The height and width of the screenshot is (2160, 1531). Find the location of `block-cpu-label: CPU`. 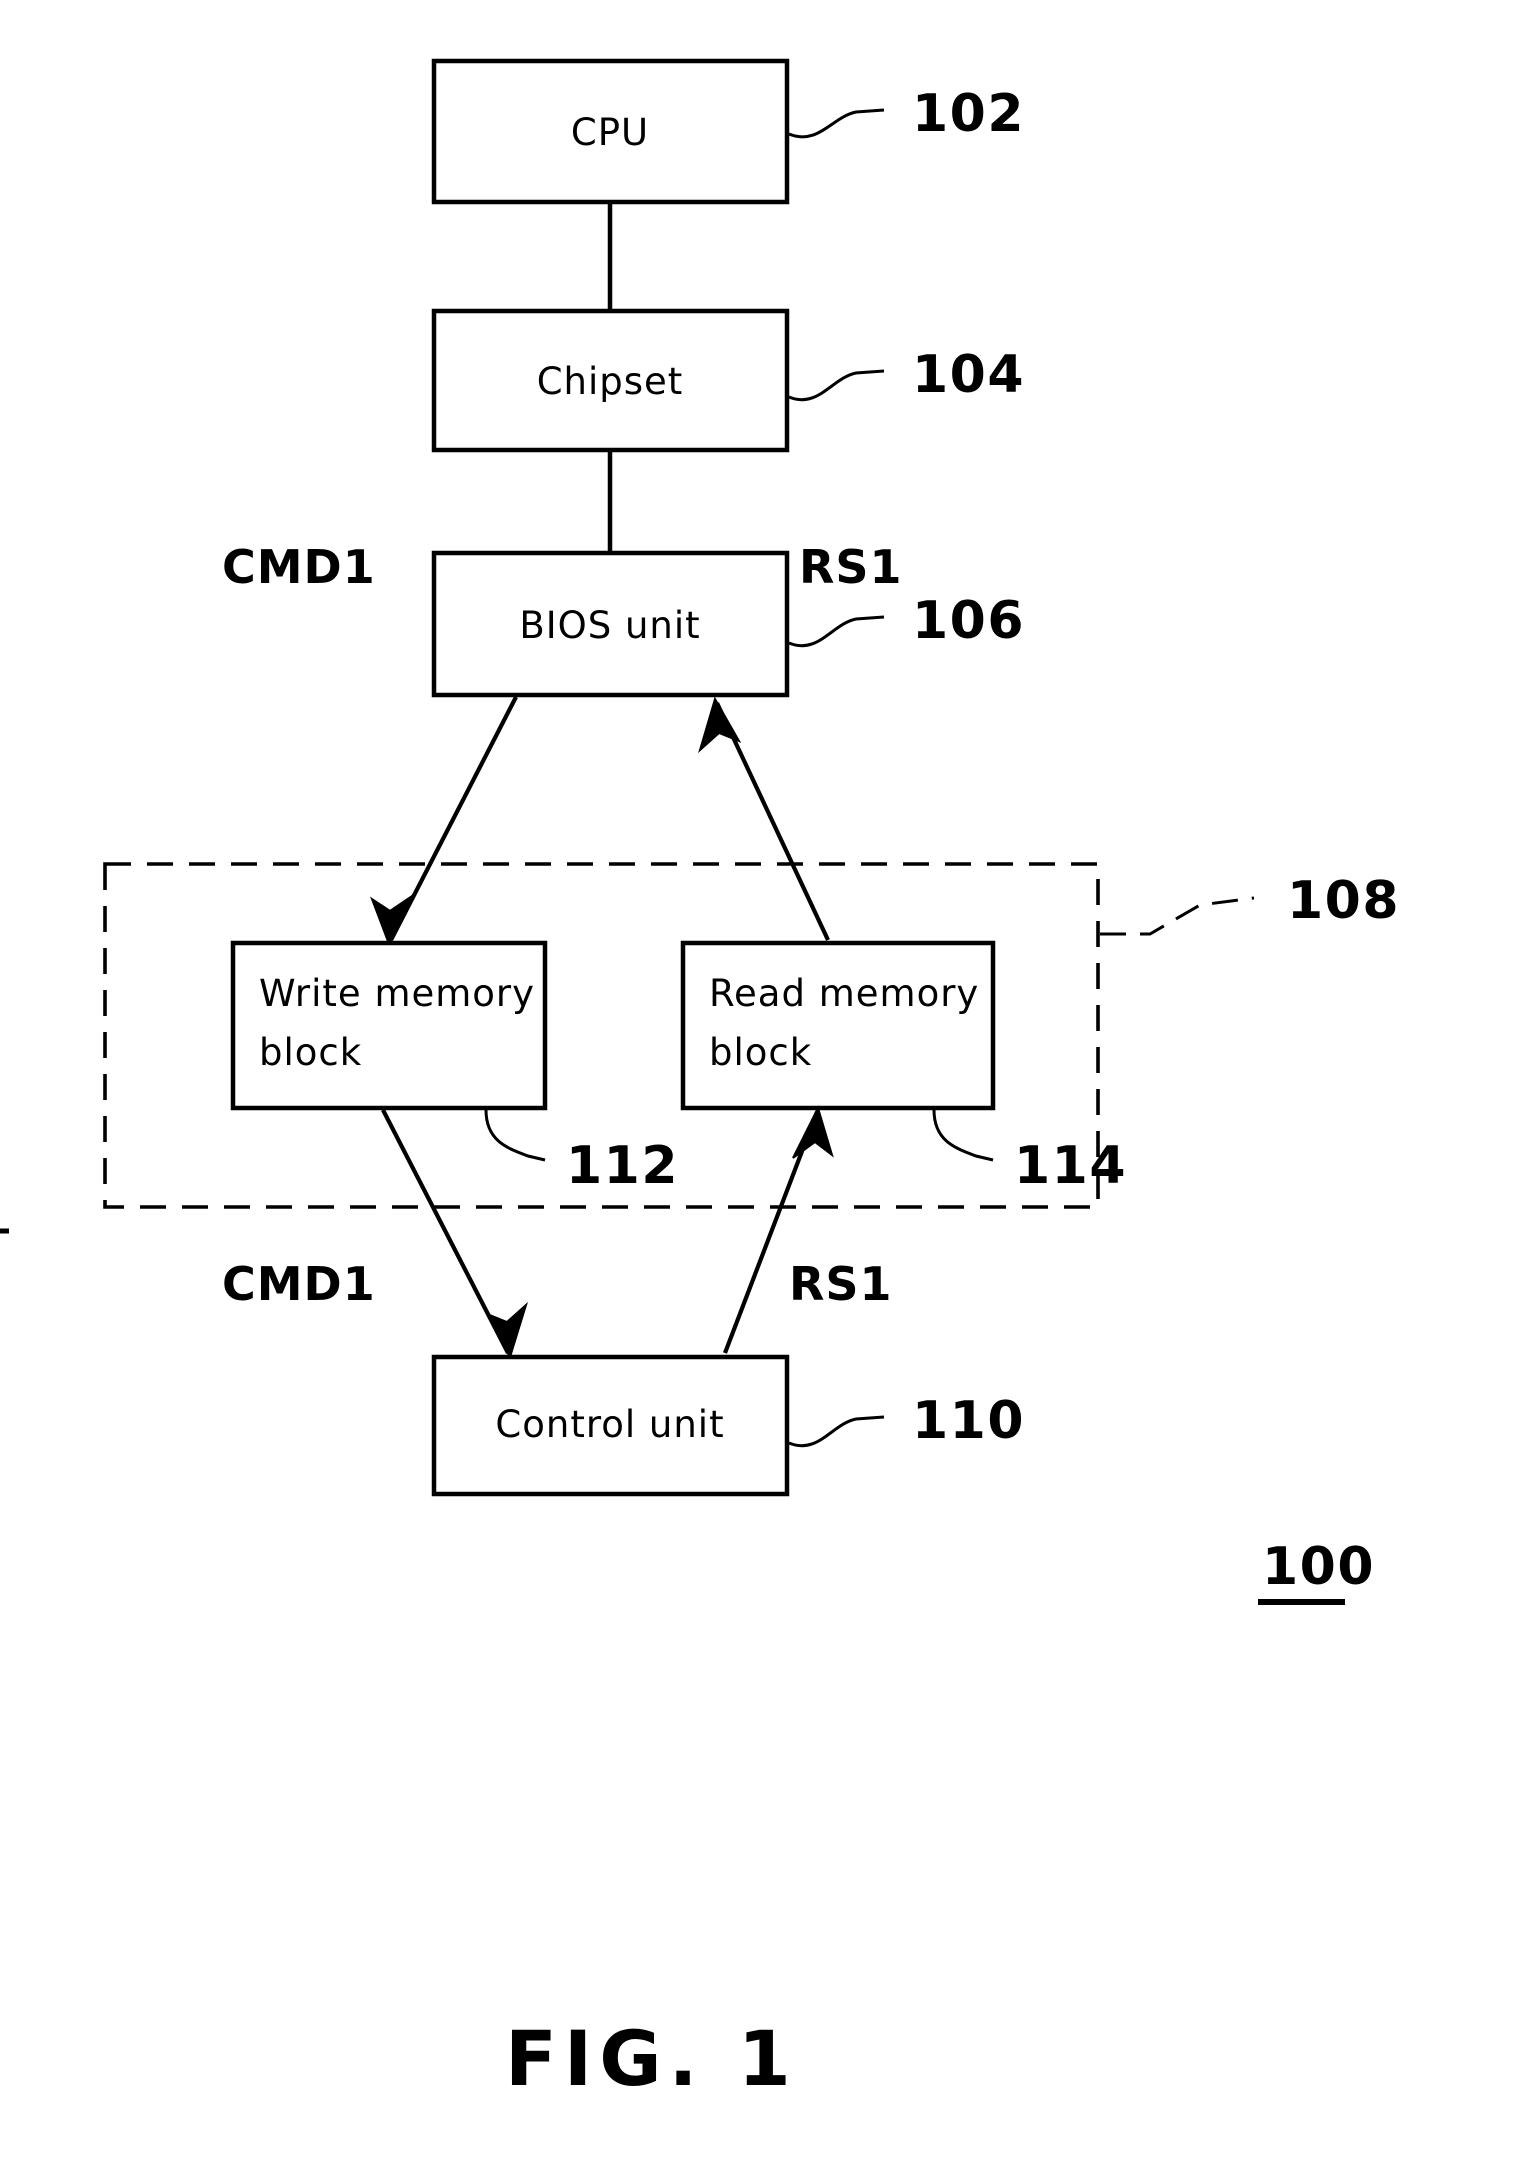

block-cpu-label: CPU is located at coordinates (610, 132).